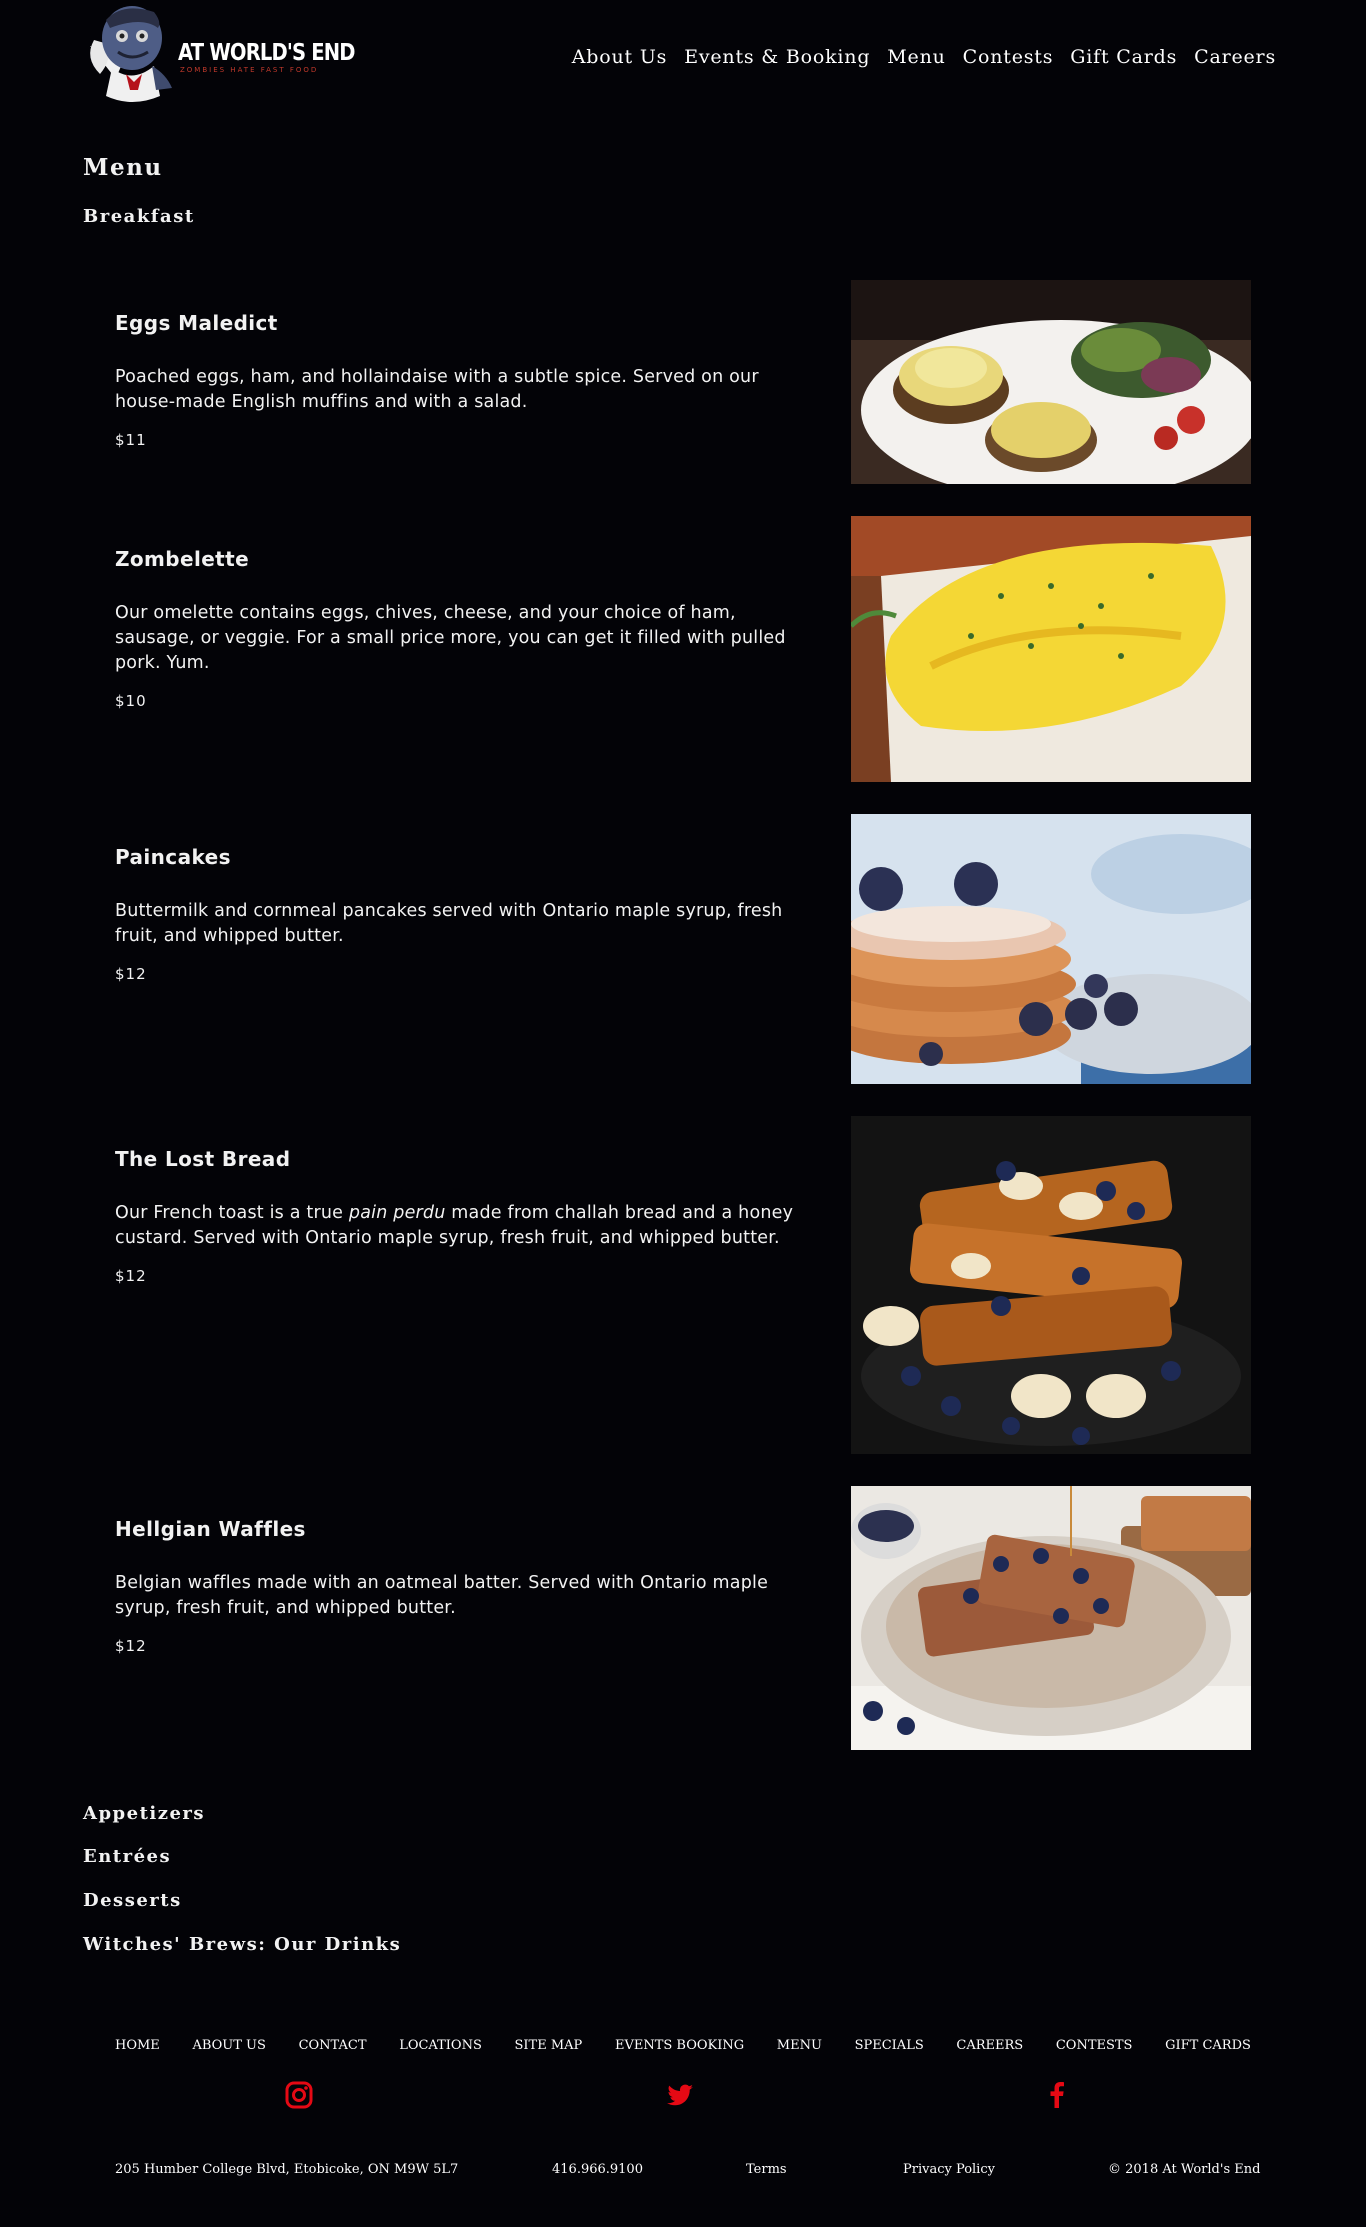 The width and height of the screenshot is (1366, 2227). I want to click on footer-link-events-booking: EVENTS BOOKING, so click(679, 2045).